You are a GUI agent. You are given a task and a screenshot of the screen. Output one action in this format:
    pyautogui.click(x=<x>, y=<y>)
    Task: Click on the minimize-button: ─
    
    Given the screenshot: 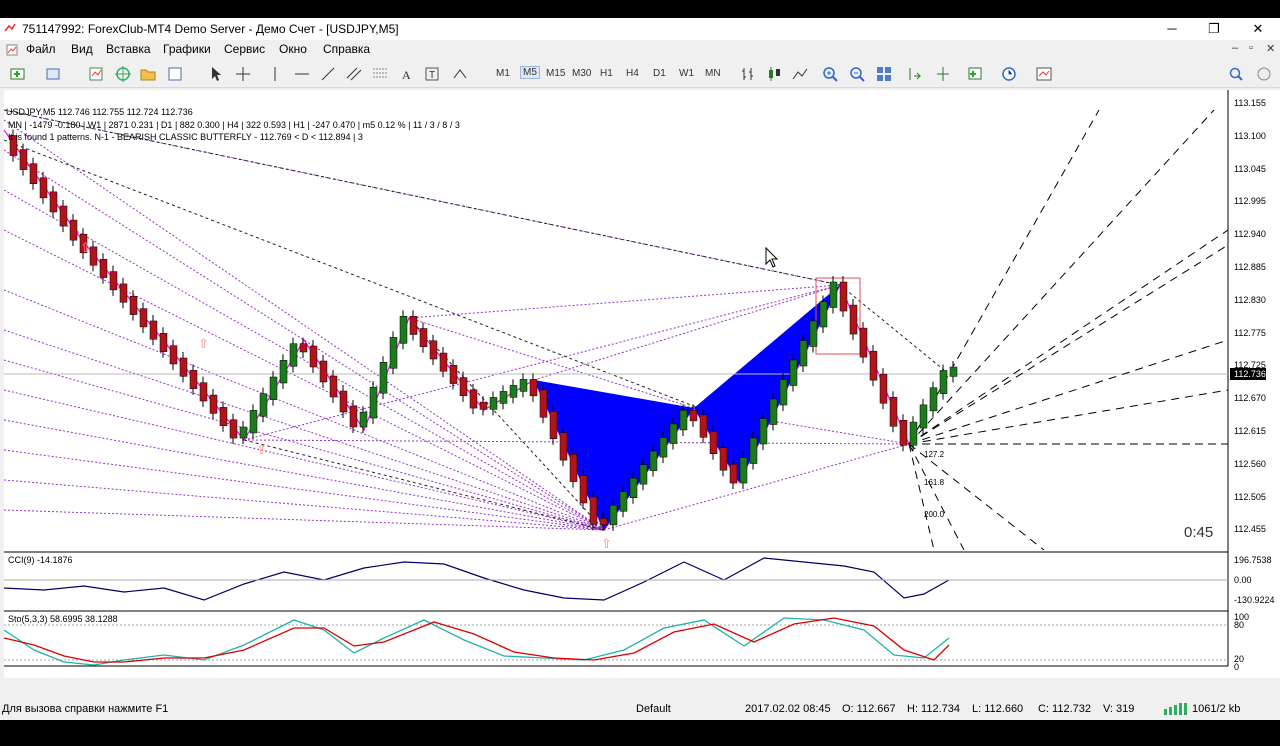 What is the action you would take?
    pyautogui.click(x=1172, y=29)
    